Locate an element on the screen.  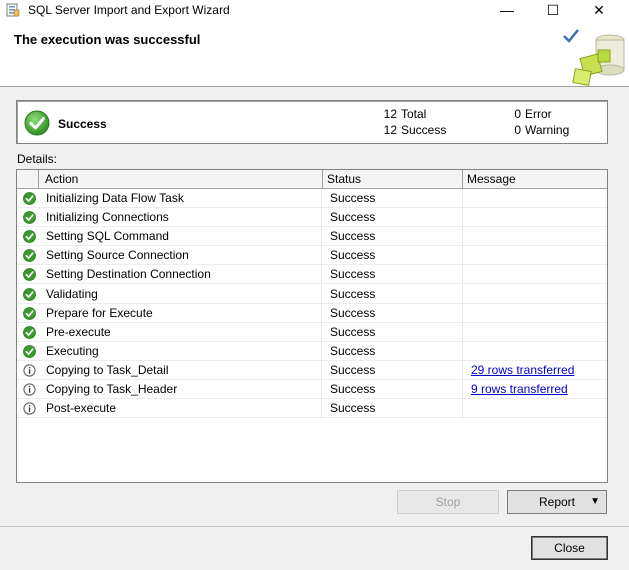
table-row: Executing Success is located at coordinates (312, 351).